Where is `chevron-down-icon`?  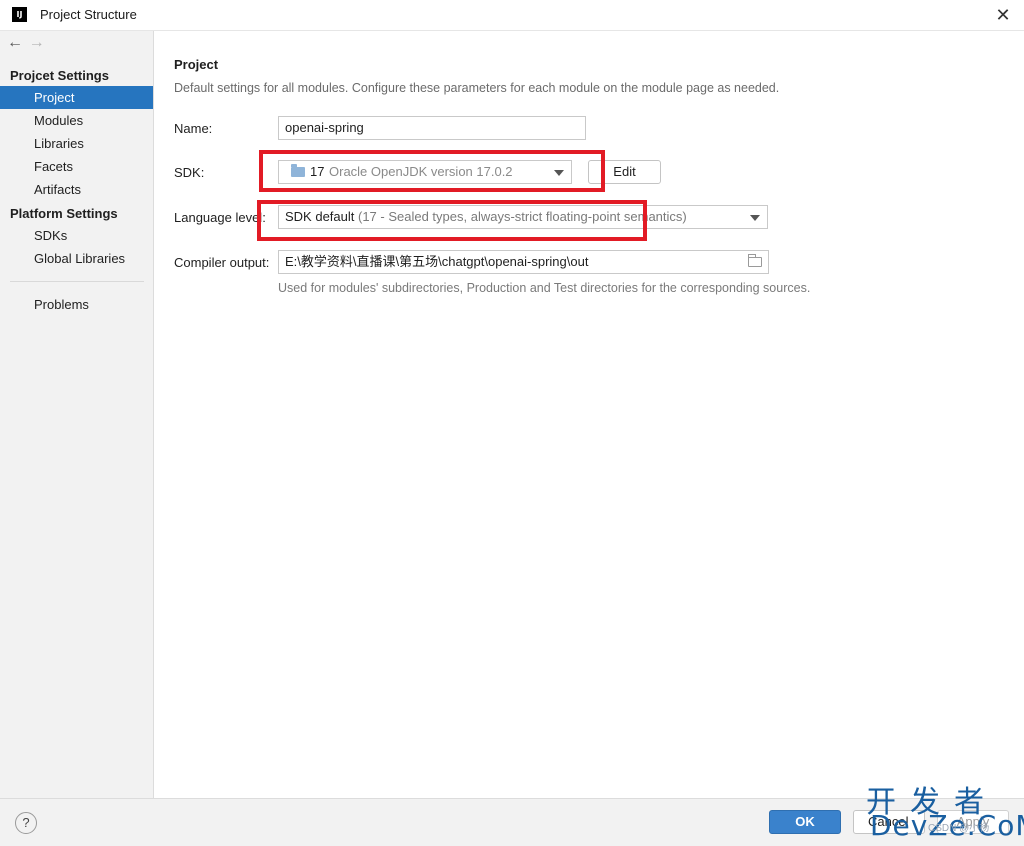
chevron-down-icon is located at coordinates (755, 218).